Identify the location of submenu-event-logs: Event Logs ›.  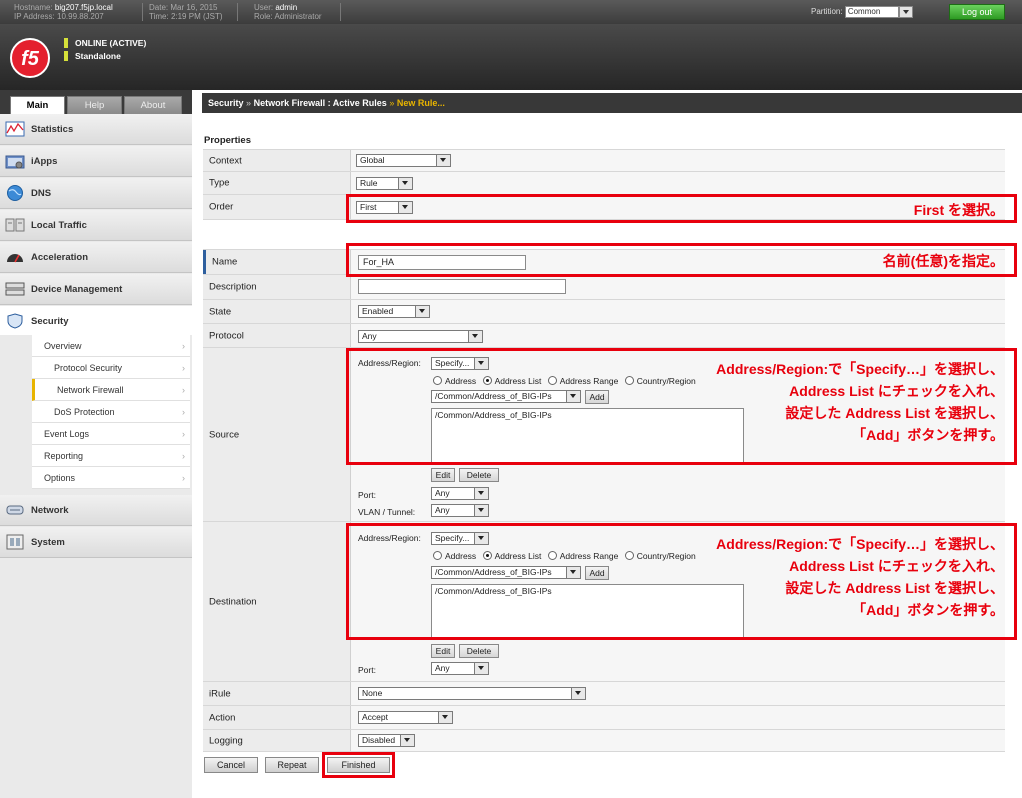
(111, 434).